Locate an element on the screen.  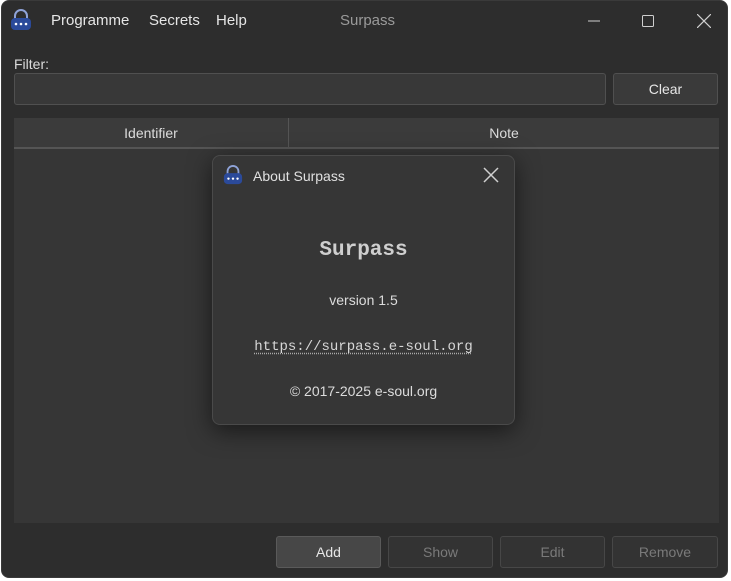
filter-label: Filter: is located at coordinates (31, 64).